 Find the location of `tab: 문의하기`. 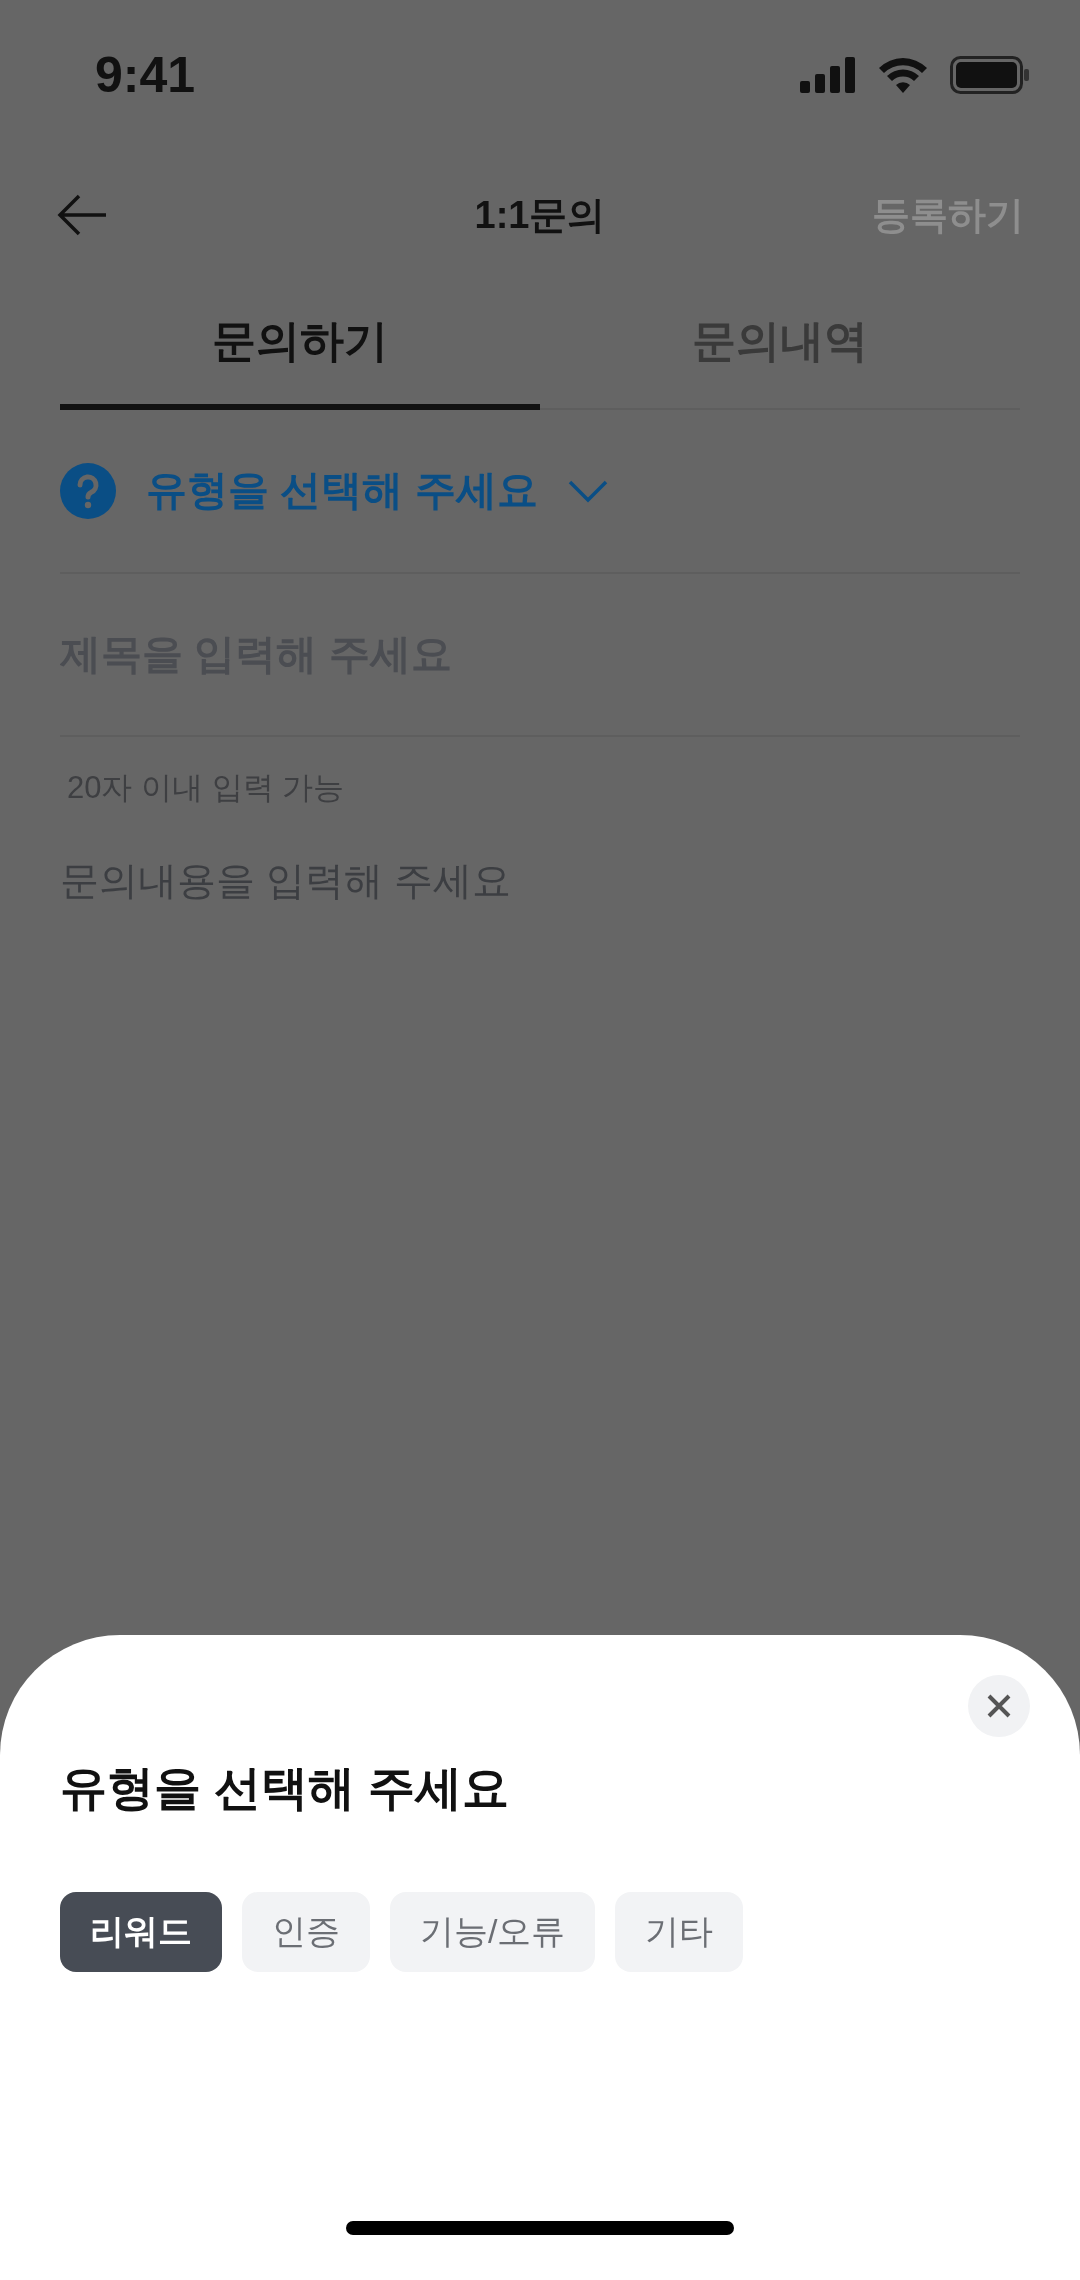

tab: 문의하기 is located at coordinates (300, 345).